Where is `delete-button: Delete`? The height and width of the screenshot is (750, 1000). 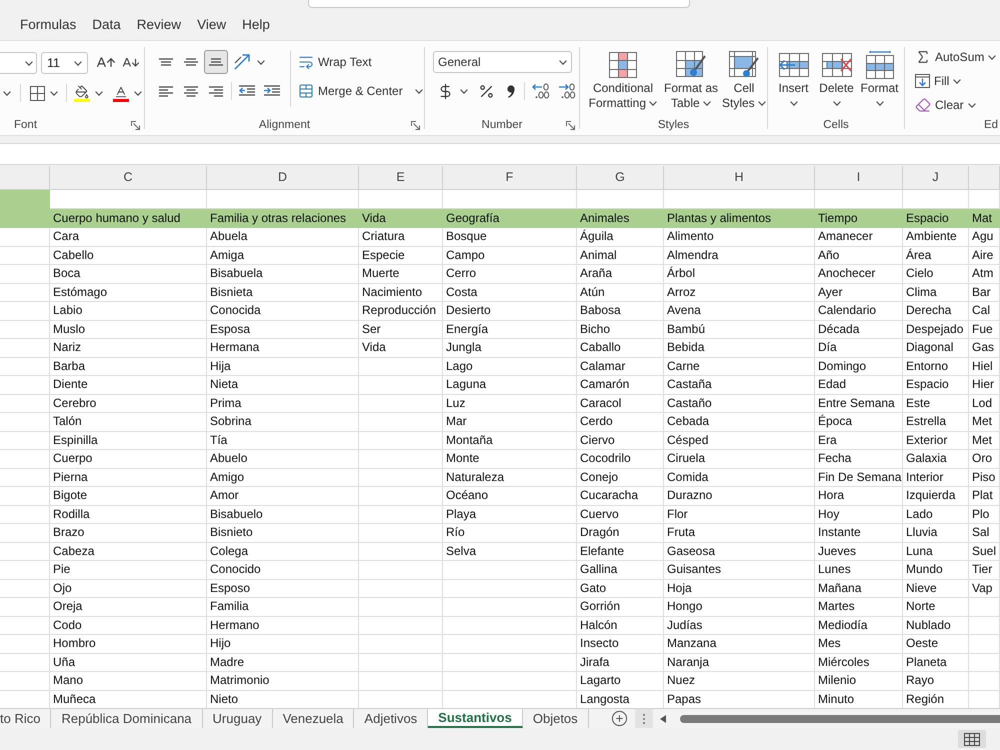
delete-button: Delete is located at coordinates (836, 83).